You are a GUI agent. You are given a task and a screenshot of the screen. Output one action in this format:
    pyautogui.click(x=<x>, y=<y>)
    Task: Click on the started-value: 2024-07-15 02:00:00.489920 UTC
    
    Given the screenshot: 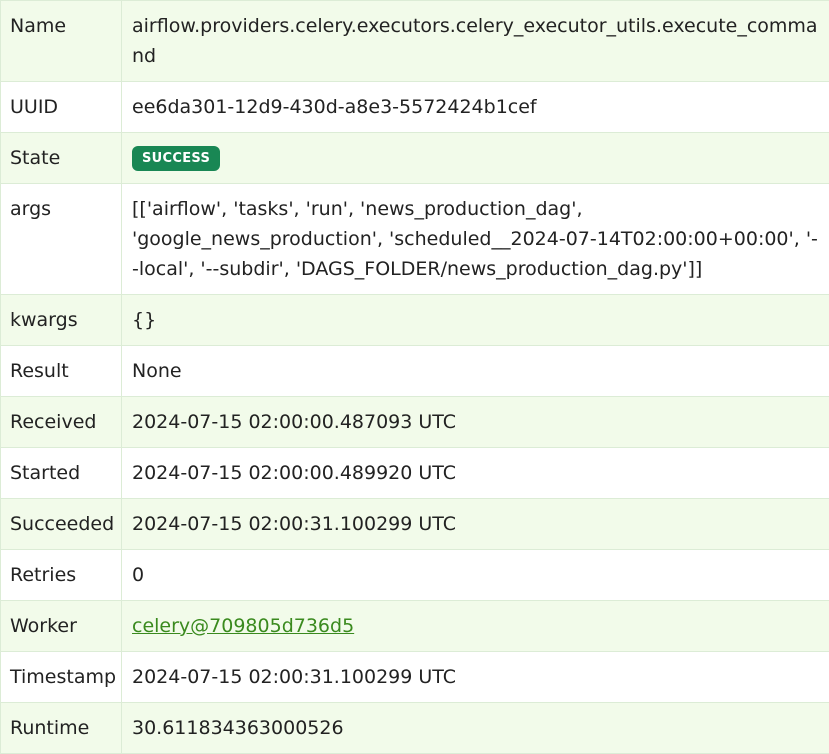 What is the action you would take?
    pyautogui.click(x=475, y=473)
    